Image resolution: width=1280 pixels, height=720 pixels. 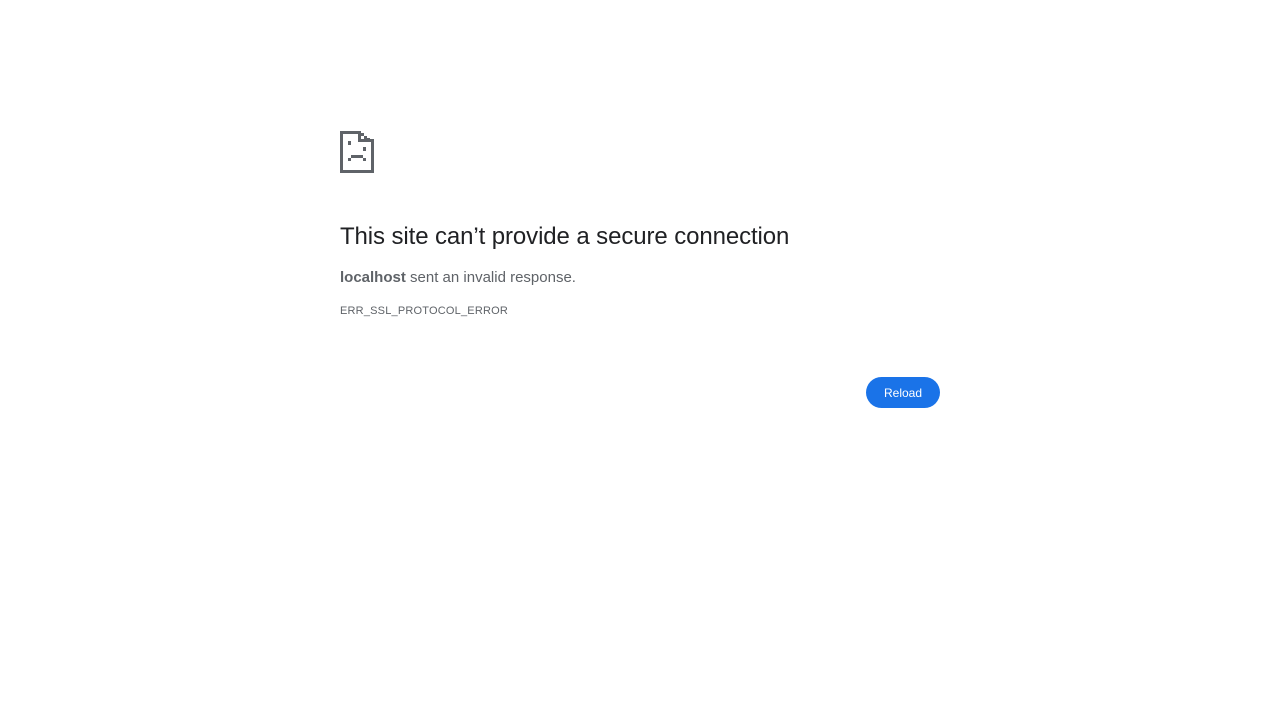 I want to click on reload-button: Reload, so click(x=903, y=392).